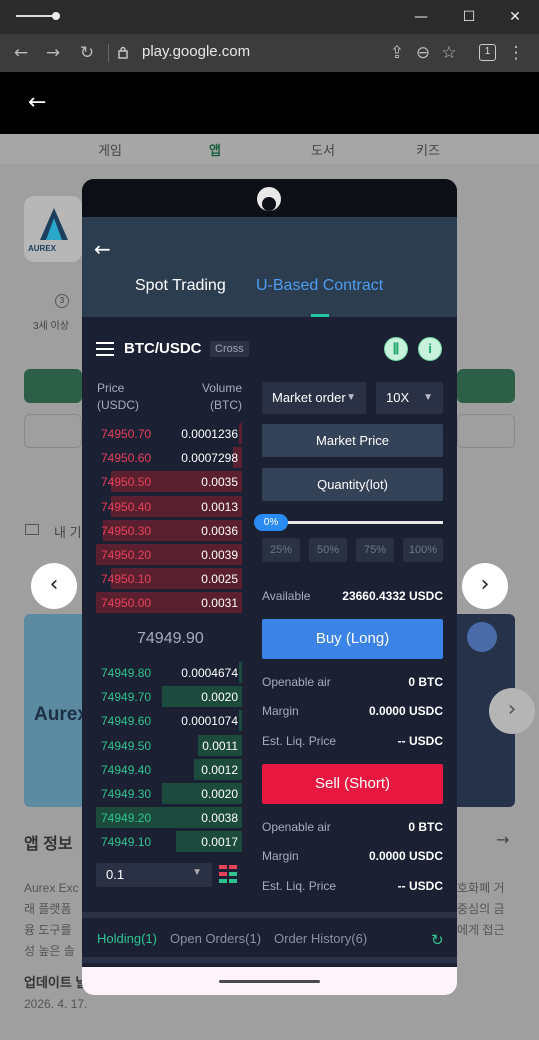  Describe the element at coordinates (219, 842) in the screenshot. I see `bid-volume: 0.0017` at that location.